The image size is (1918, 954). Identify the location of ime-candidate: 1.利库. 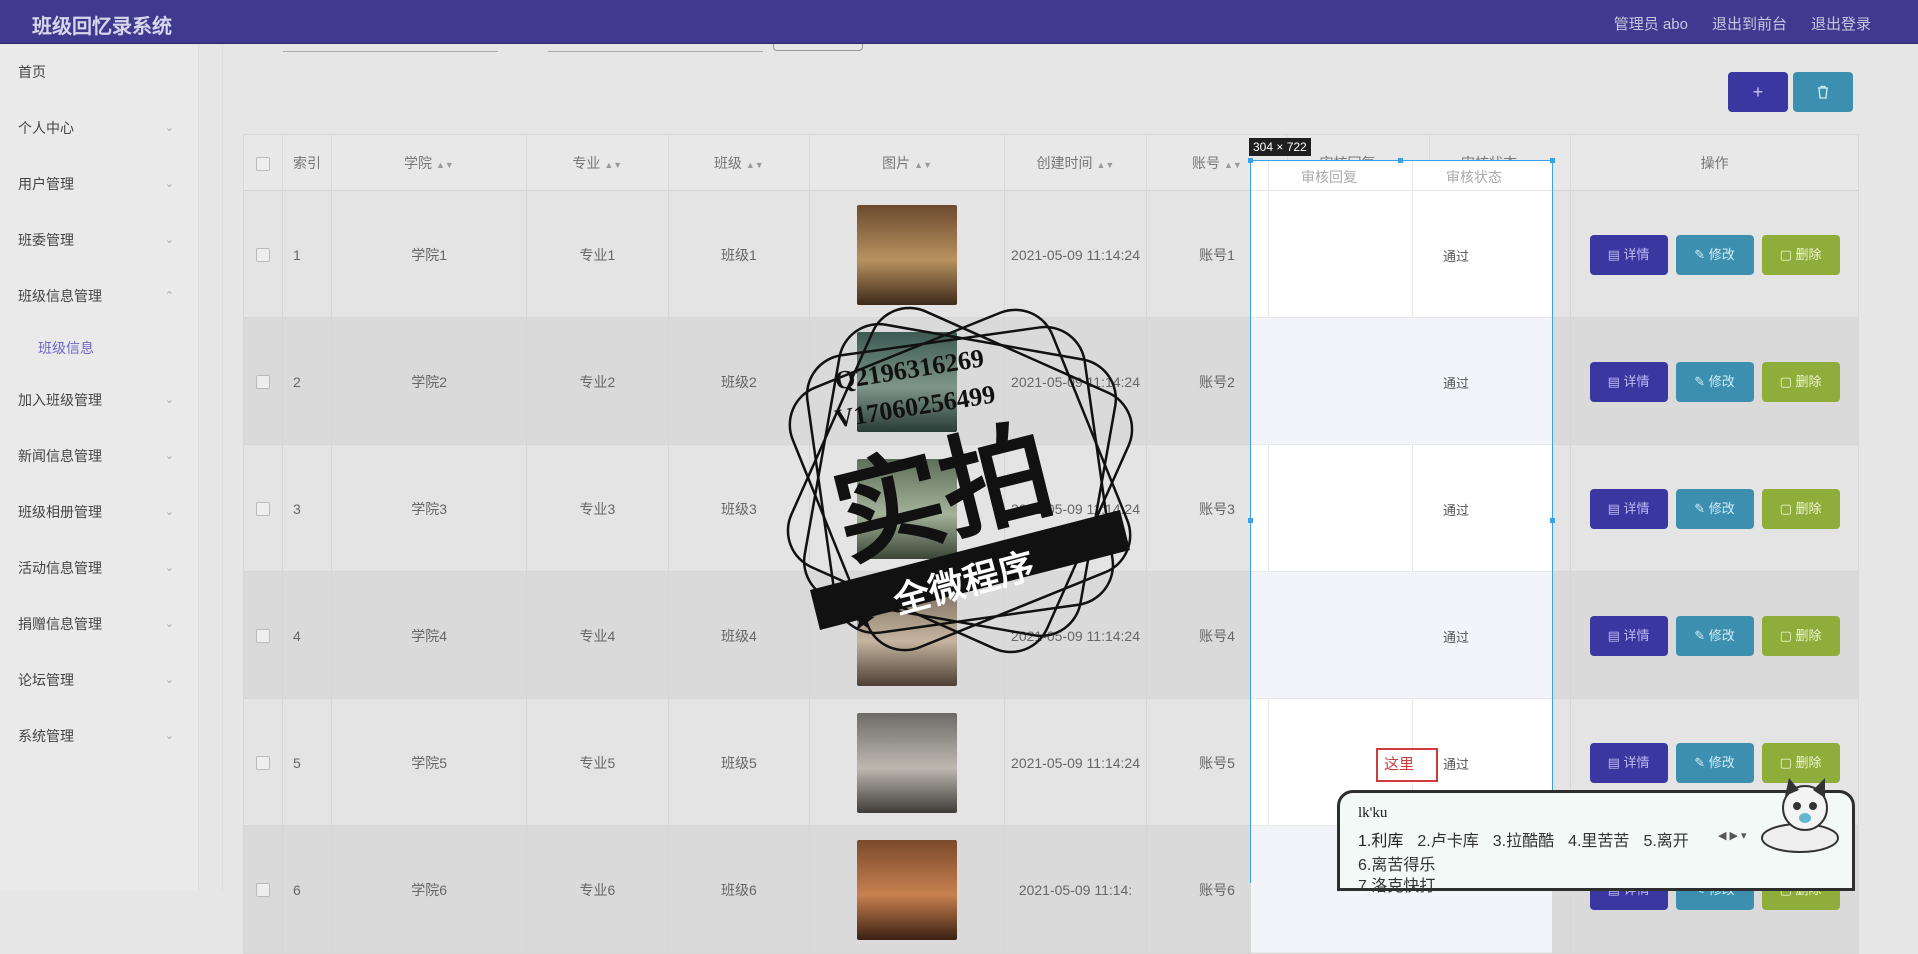
(1380, 839).